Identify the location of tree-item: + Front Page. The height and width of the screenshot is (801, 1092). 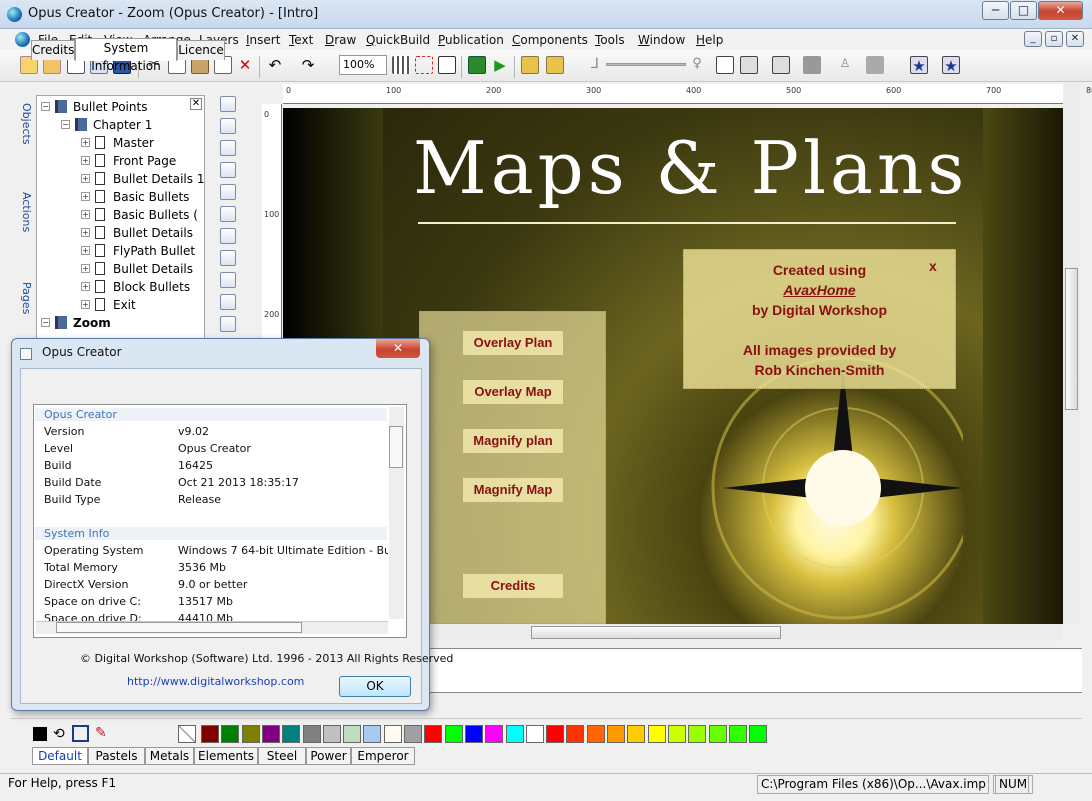
(120, 161).